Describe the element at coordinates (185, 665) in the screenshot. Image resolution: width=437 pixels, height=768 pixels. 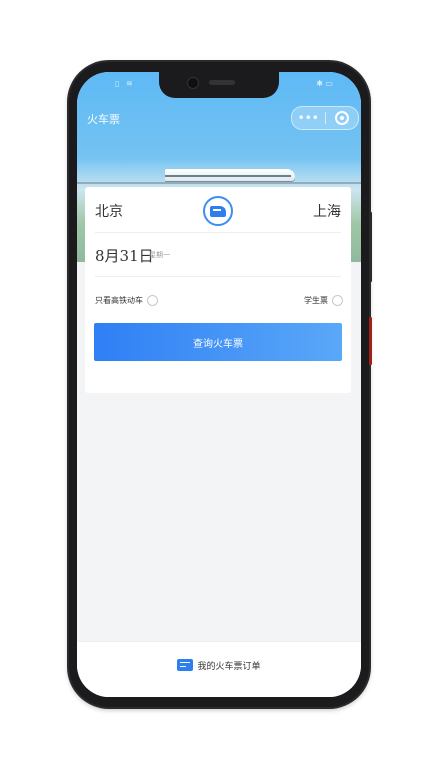
I see `ticket-icon` at that location.